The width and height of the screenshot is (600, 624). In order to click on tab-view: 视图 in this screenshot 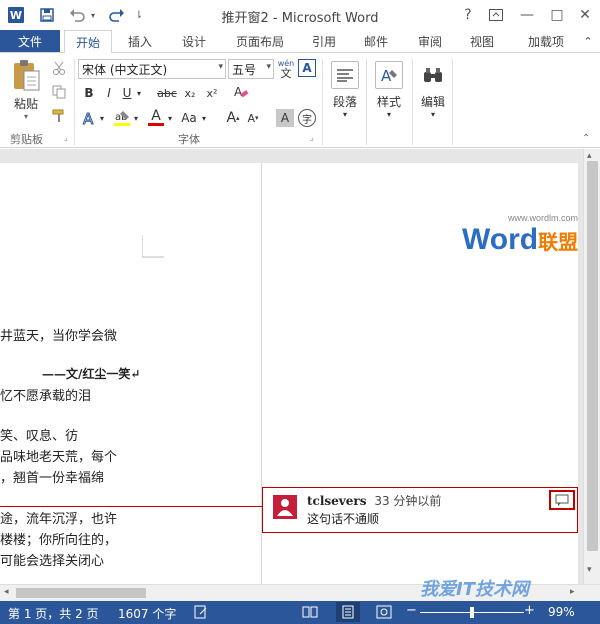, I will do `click(482, 41)`.